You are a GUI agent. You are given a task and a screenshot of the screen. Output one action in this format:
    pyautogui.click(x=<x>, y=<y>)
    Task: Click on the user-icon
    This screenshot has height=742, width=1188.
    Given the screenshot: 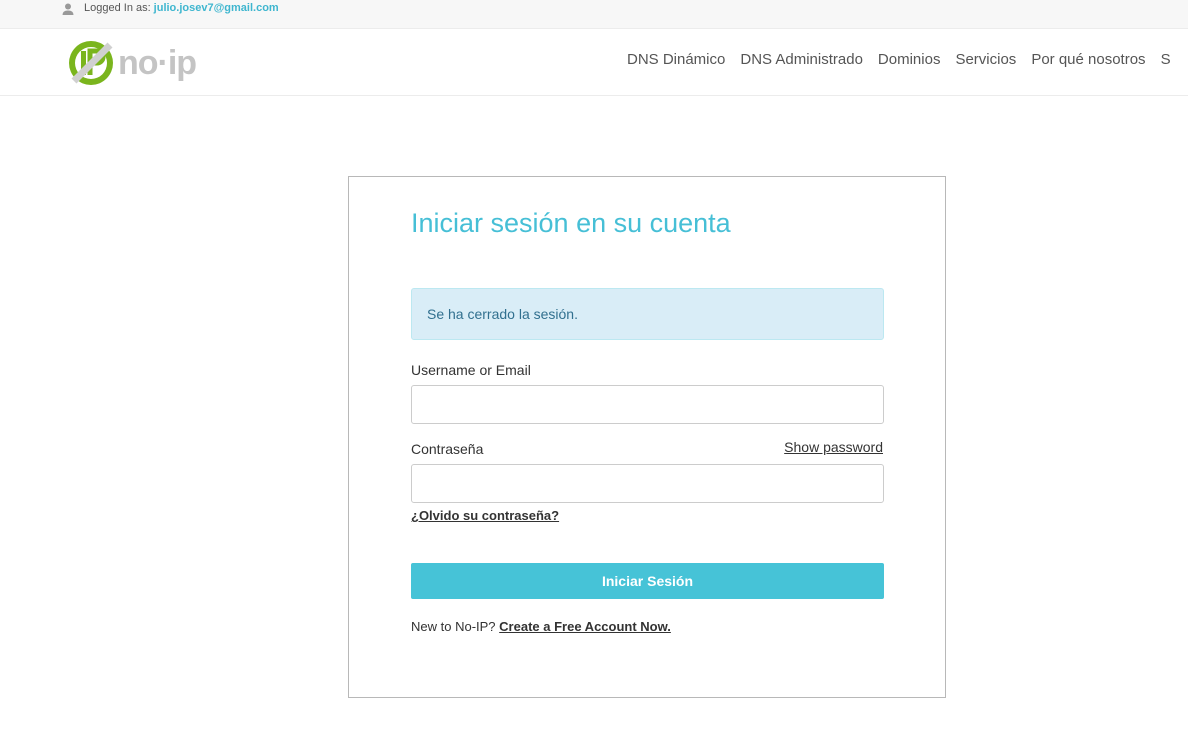 What is the action you would take?
    pyautogui.click(x=68, y=9)
    